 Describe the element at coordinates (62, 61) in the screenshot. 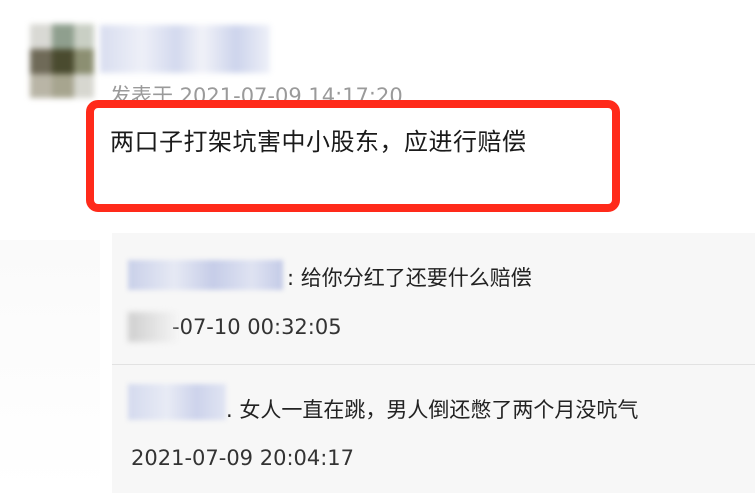

I see `avatar` at that location.